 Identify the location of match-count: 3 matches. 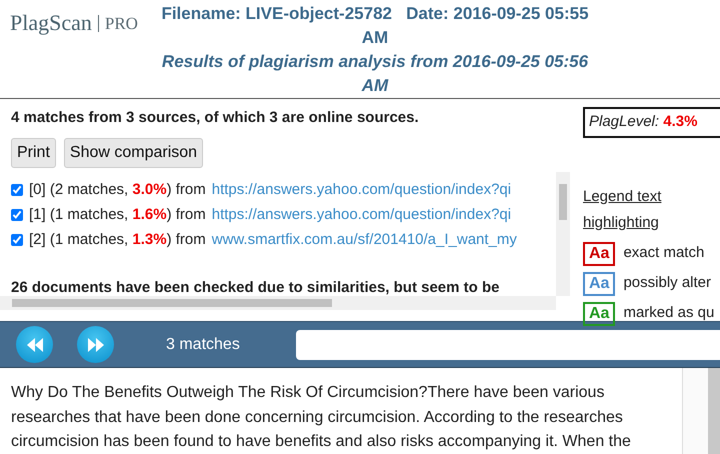
(203, 344).